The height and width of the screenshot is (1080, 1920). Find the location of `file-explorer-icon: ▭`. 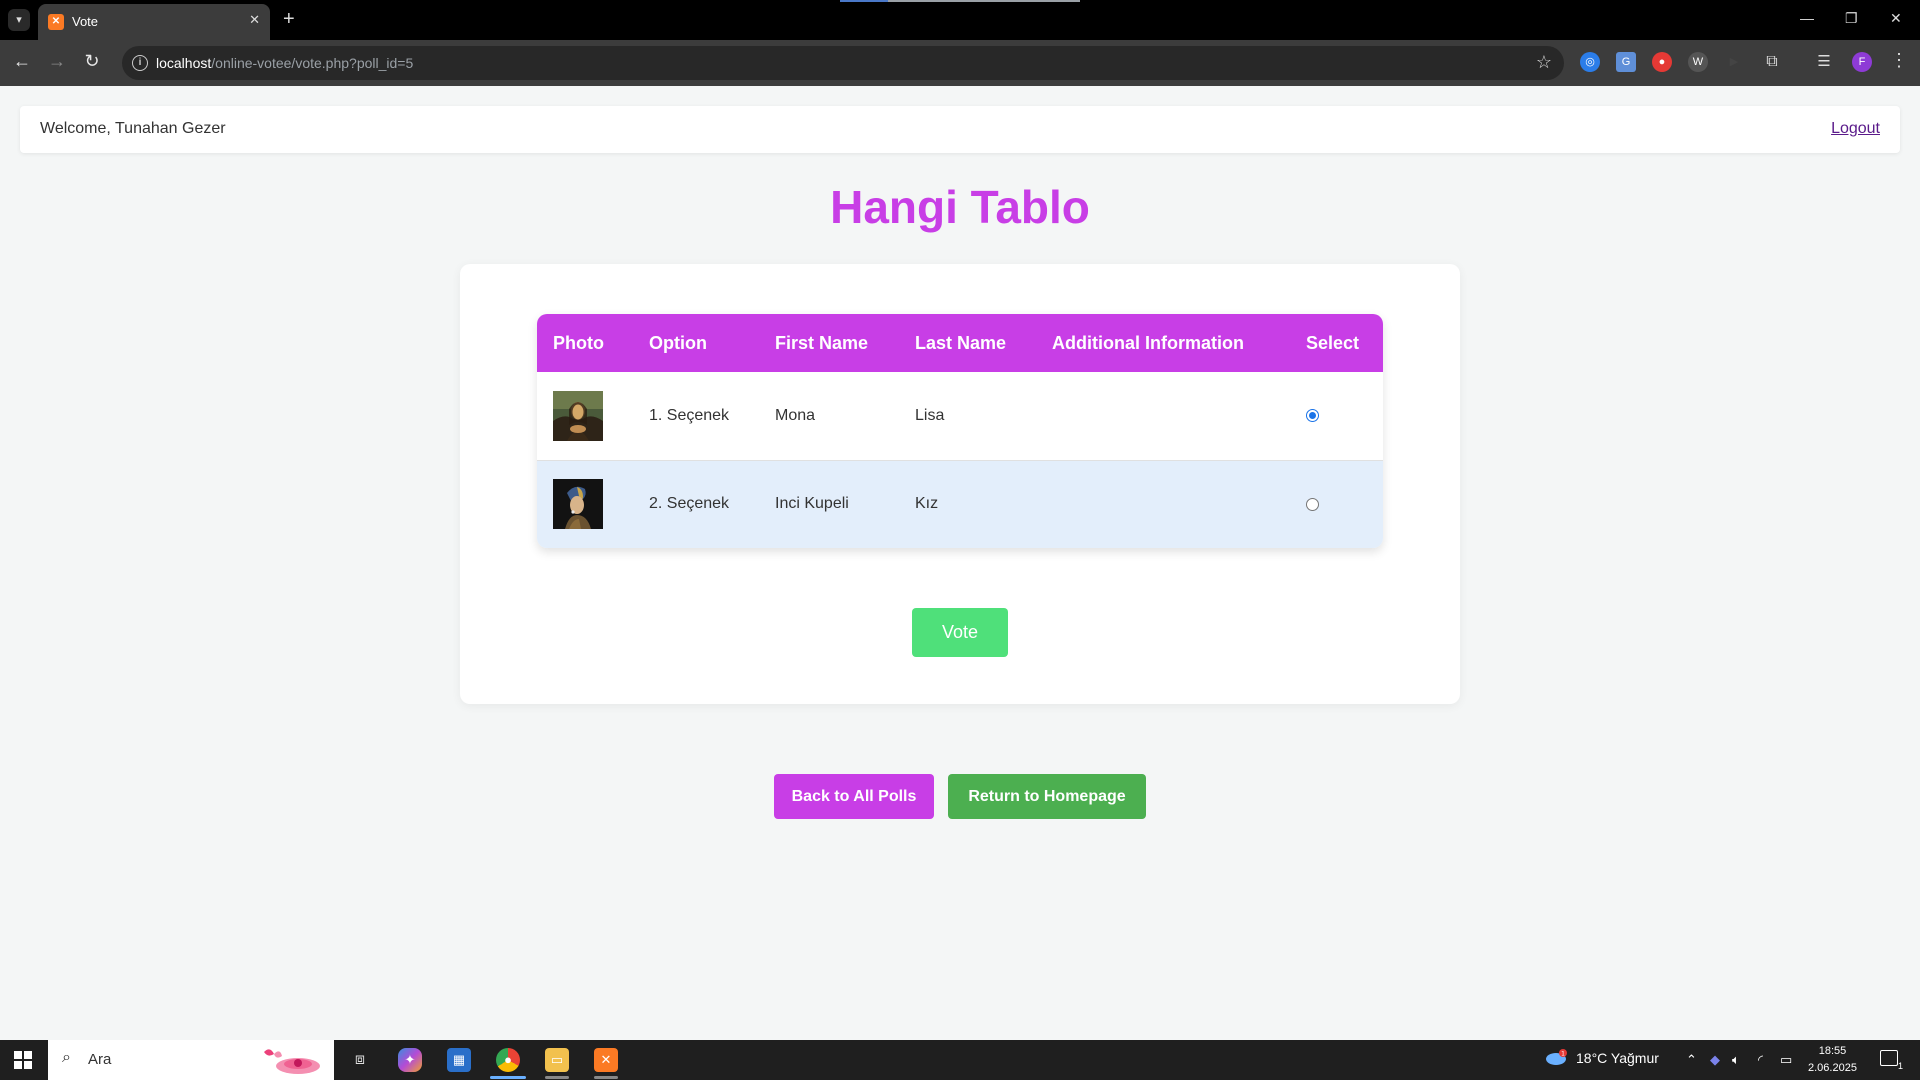

file-explorer-icon: ▭ is located at coordinates (557, 1060).